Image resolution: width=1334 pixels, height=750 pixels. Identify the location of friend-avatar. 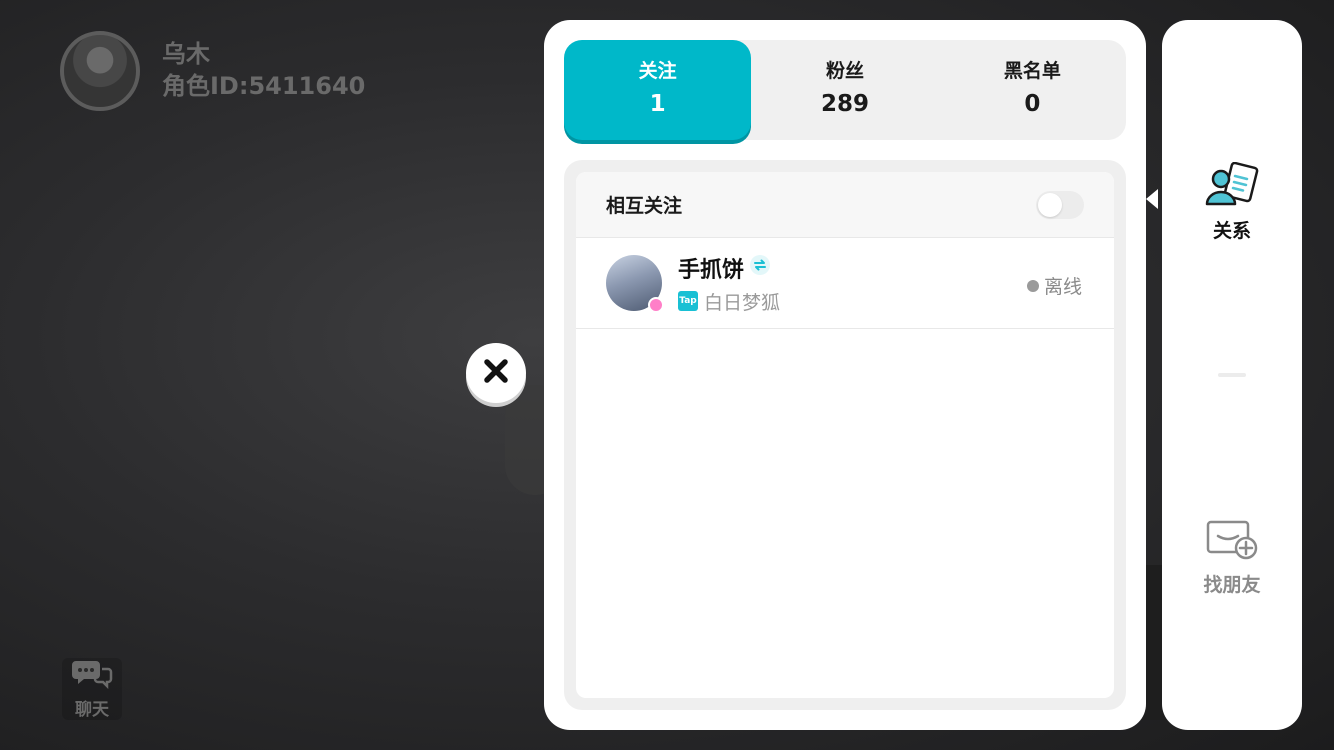
(635, 284).